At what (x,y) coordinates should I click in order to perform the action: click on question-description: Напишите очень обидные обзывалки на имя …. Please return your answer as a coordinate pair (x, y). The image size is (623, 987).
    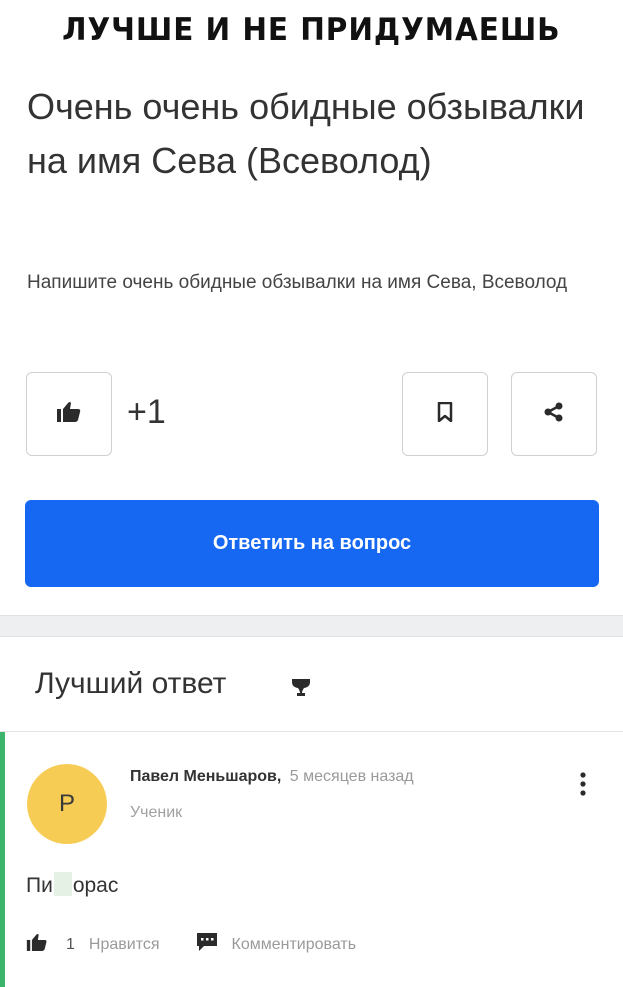
    Looking at the image, I should click on (297, 282).